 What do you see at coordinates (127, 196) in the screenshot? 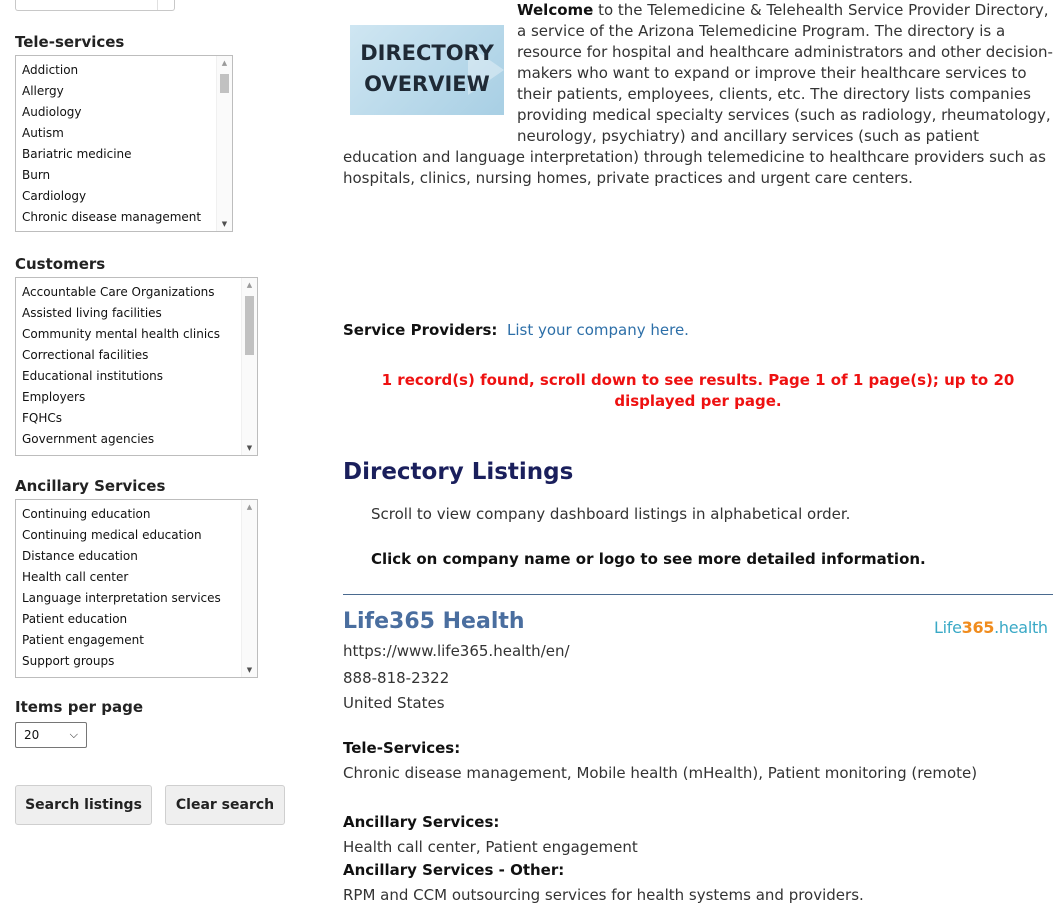
I see `list-option: Cardiology` at bounding box center [127, 196].